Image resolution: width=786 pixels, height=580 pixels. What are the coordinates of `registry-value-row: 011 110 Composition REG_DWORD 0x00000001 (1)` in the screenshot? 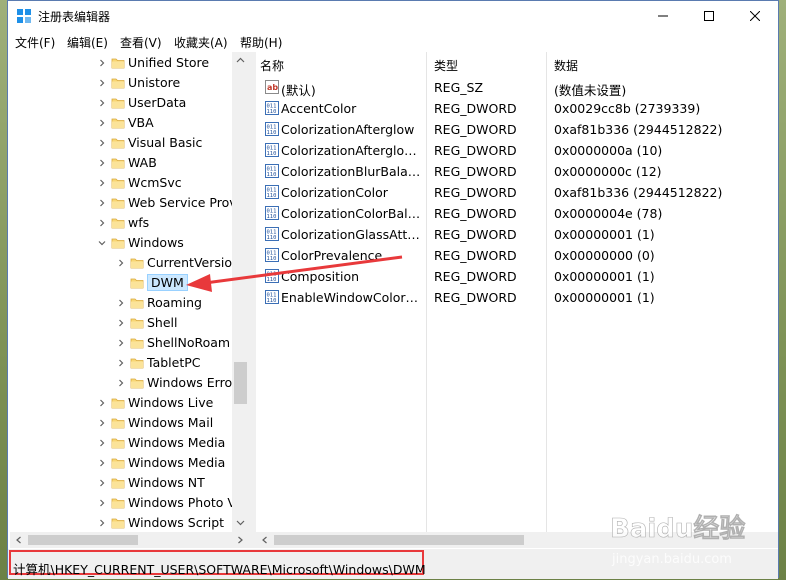 It's located at (517, 276).